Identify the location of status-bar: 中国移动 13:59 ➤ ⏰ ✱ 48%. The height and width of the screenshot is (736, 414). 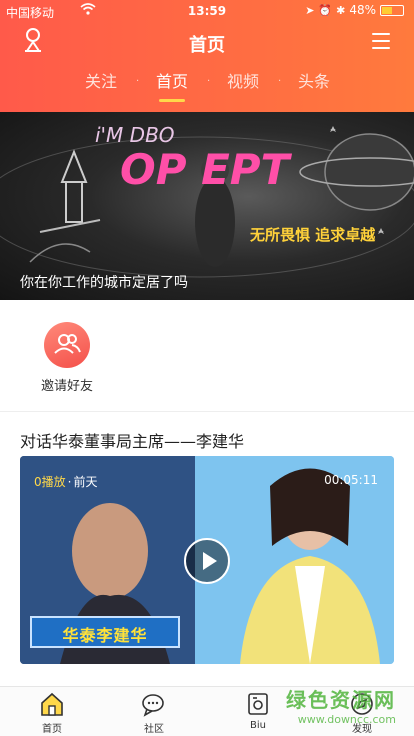
(207, 11).